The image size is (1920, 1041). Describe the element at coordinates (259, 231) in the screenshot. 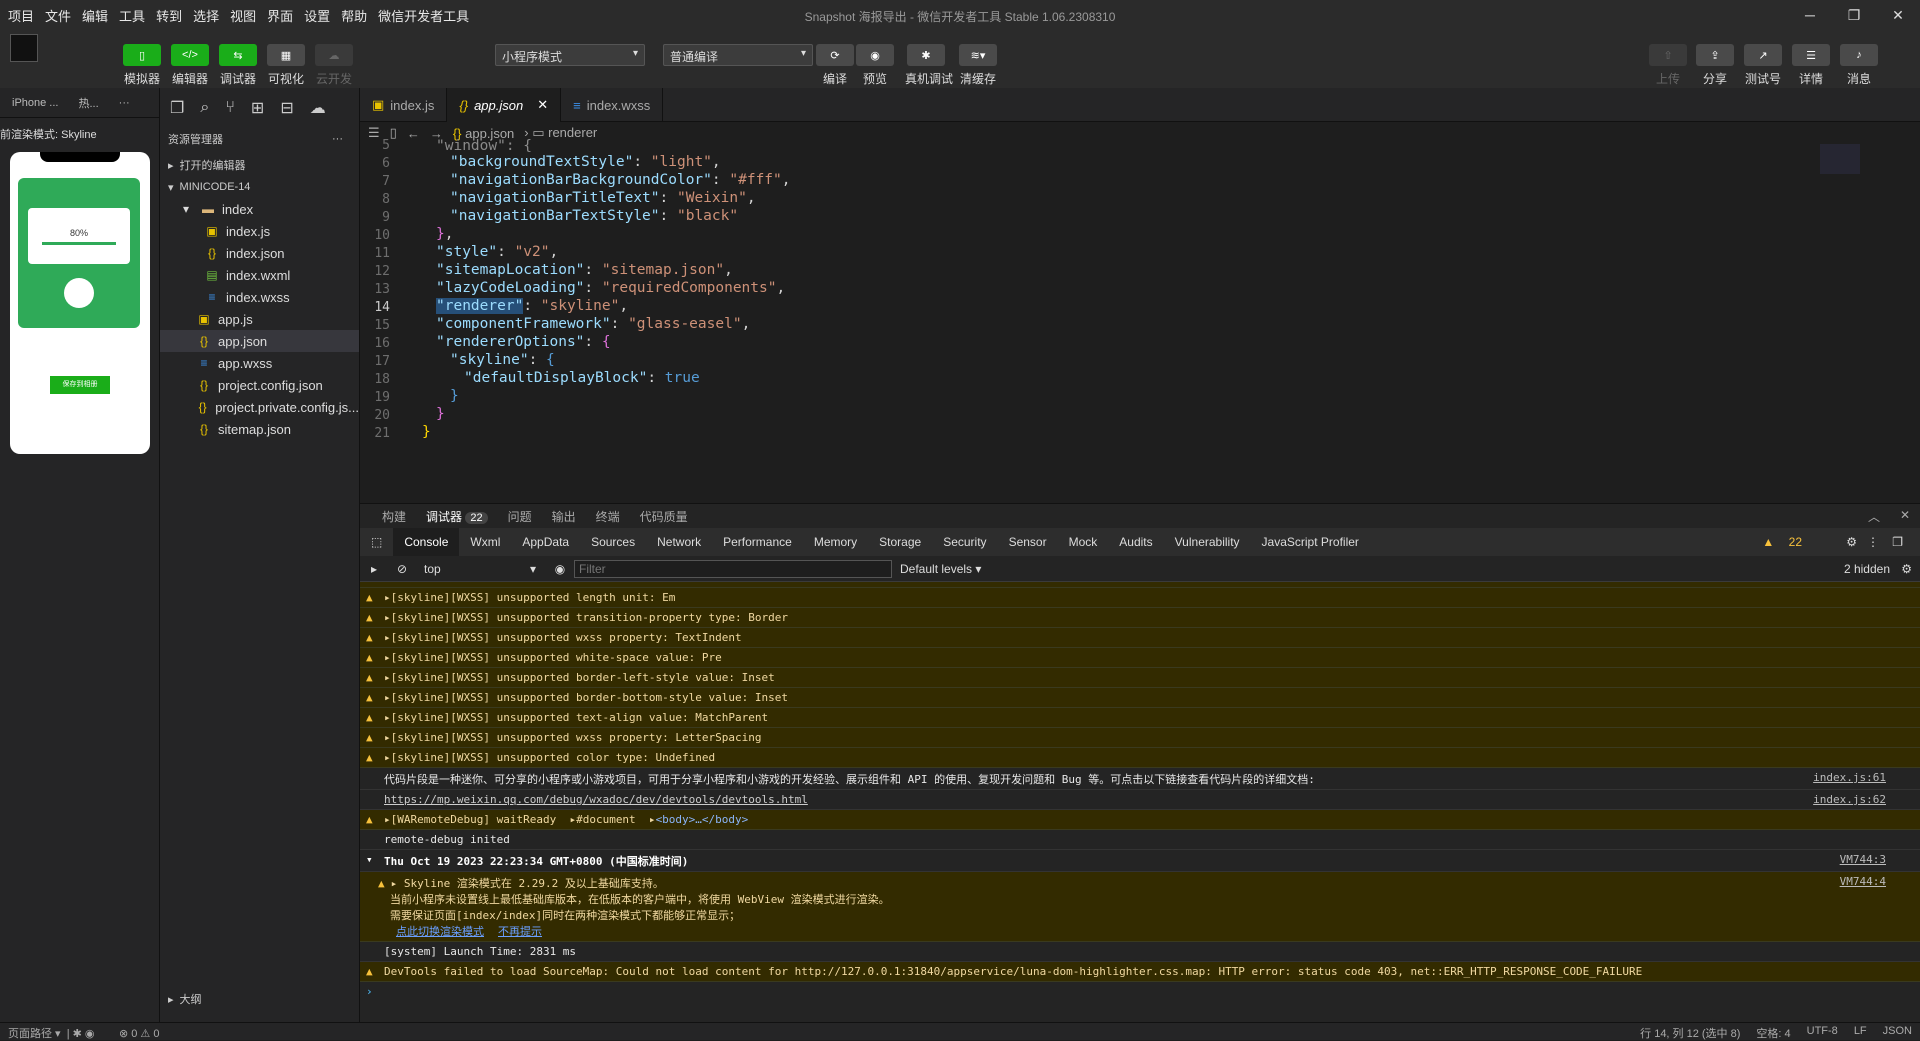

I see `file-item: ▣ index.js` at that location.